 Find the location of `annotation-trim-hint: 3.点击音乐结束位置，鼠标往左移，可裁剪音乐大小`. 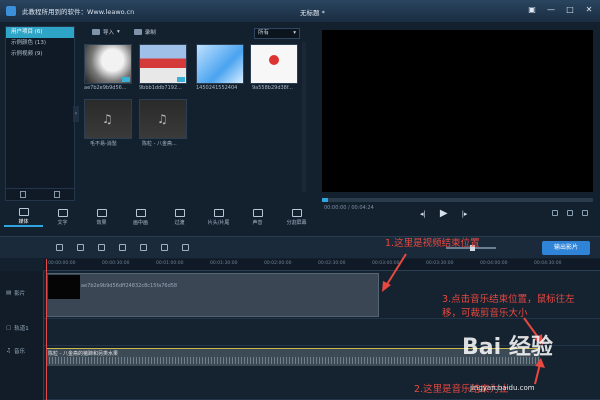

annotation-trim-hint: 3.点击音乐结束位置，鼠标往左移，可裁剪音乐大小 is located at coordinates (508, 306).